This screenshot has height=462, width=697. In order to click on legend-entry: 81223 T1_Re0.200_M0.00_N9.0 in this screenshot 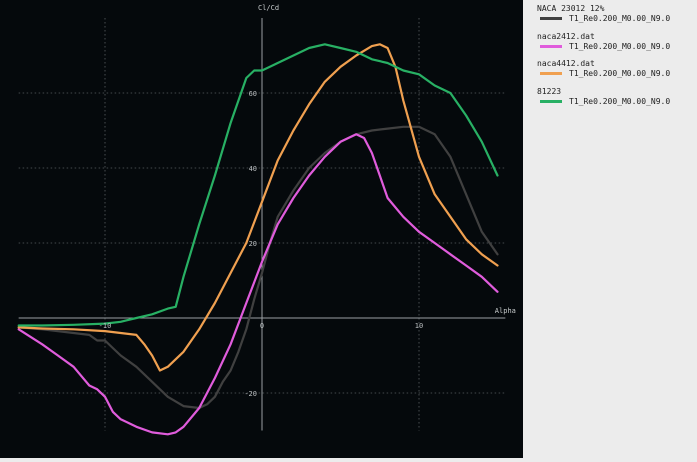, I will do `click(603, 96)`.